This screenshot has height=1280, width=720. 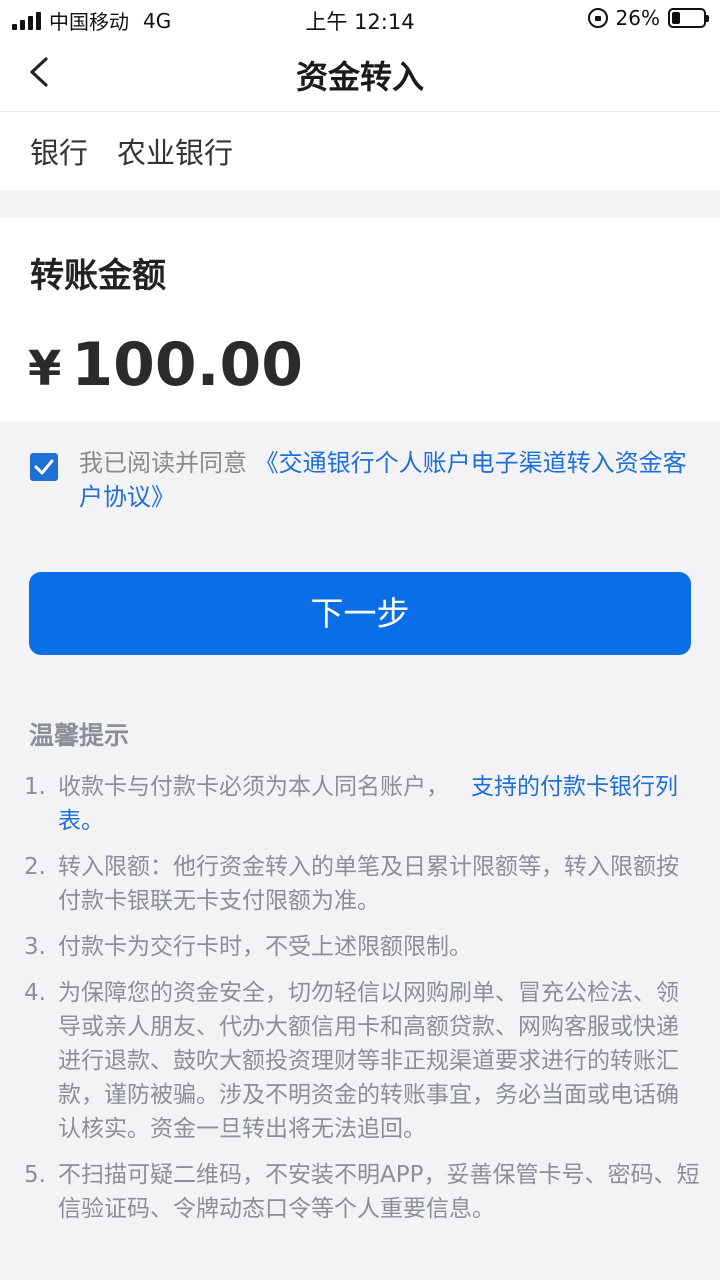 I want to click on battery-icon, so click(x=688, y=18).